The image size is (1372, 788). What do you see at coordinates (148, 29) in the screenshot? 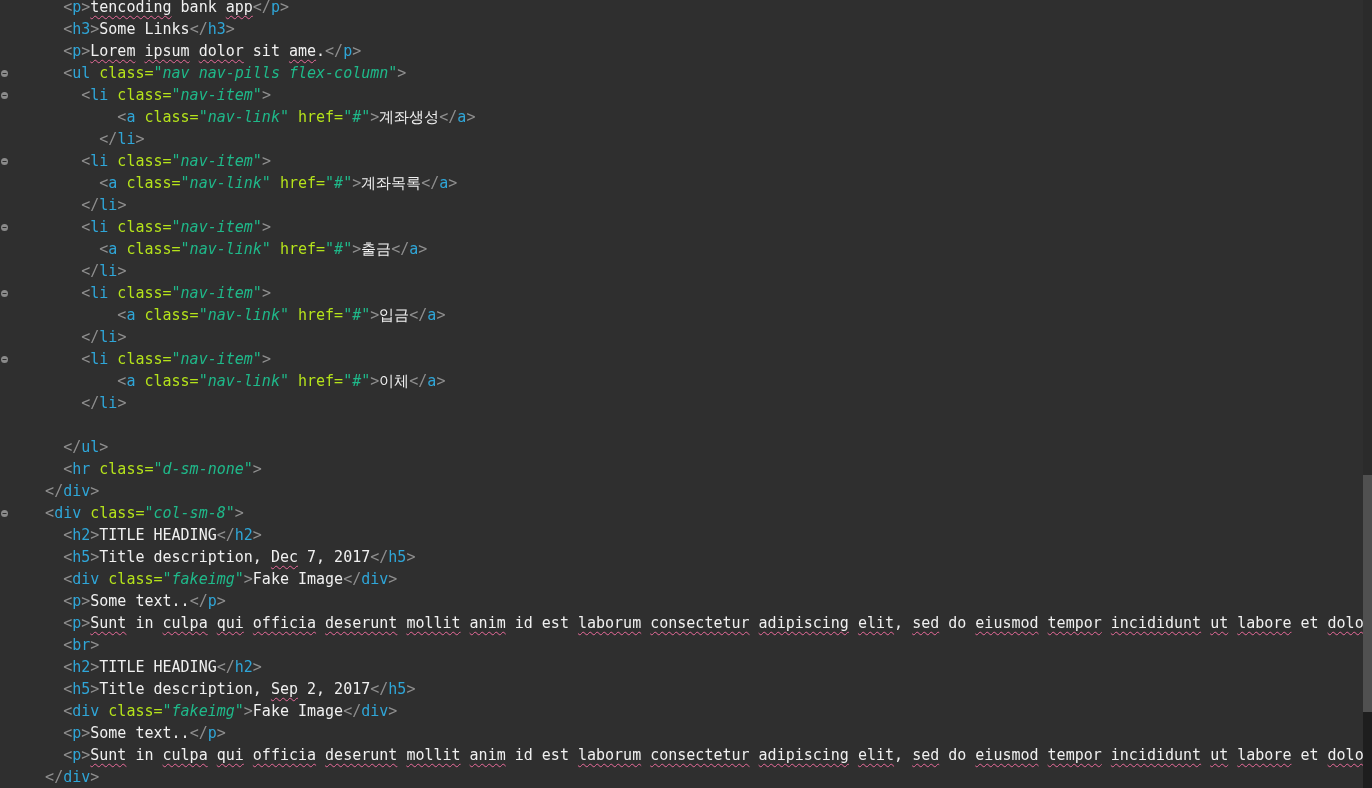
I see `code-line: <h3>Some Links</h3>` at bounding box center [148, 29].